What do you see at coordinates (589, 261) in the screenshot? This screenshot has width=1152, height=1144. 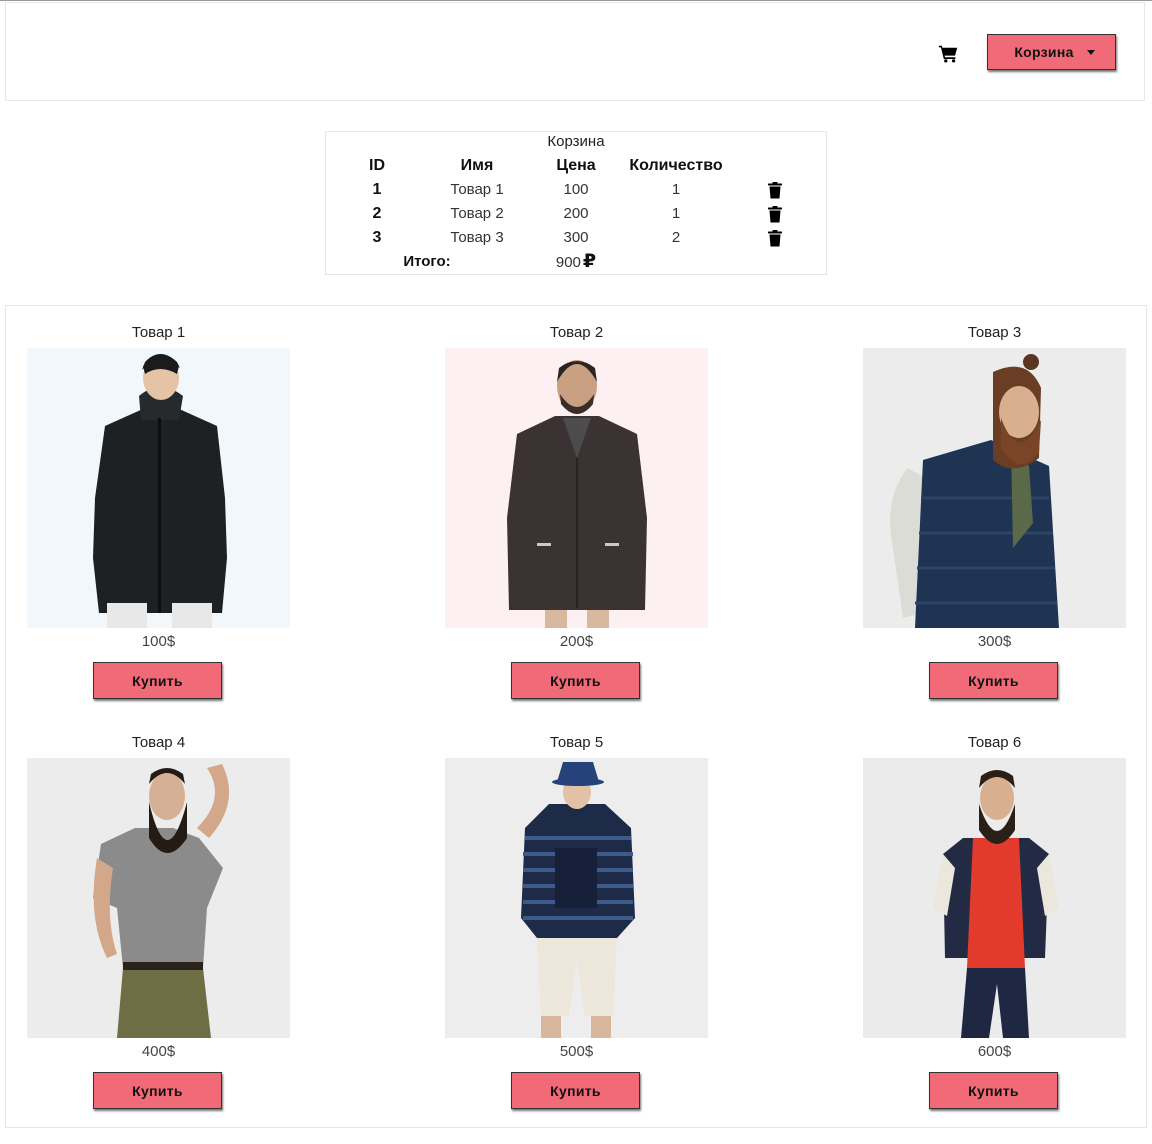 I see `ruble-icon: ₽` at bounding box center [589, 261].